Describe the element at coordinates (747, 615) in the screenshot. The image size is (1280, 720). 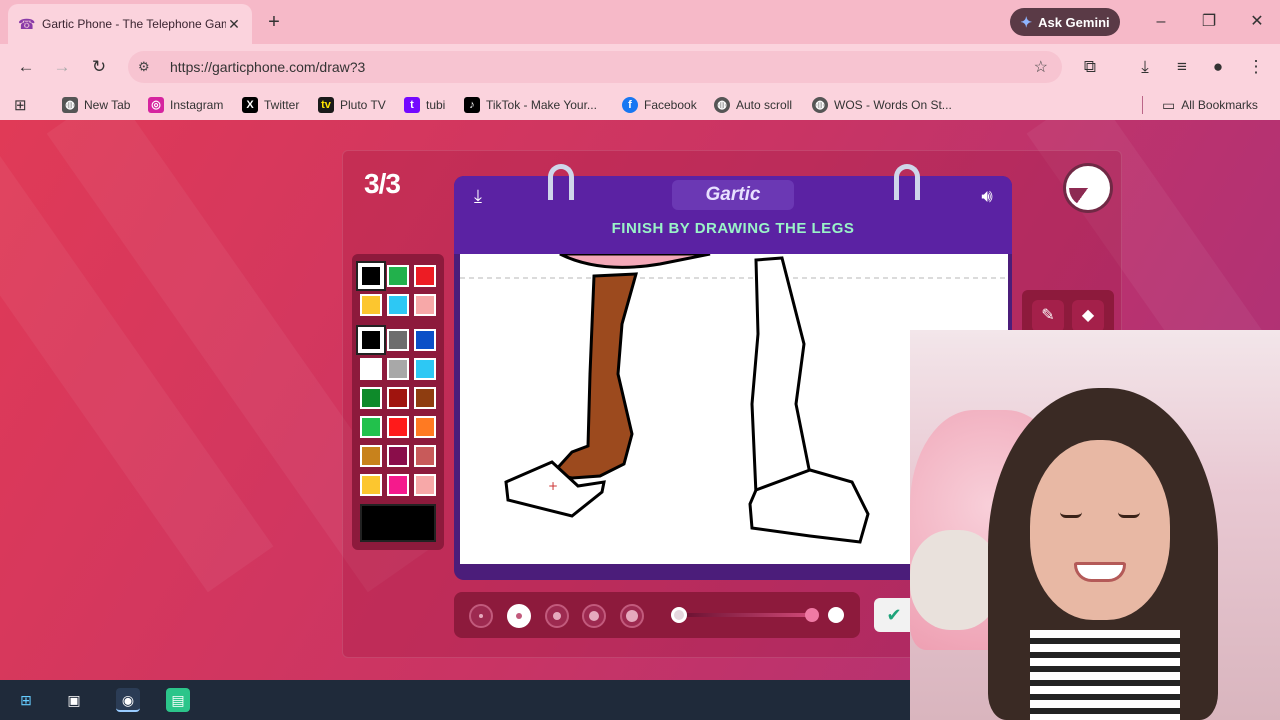
I see `opacity-slider-track` at that location.